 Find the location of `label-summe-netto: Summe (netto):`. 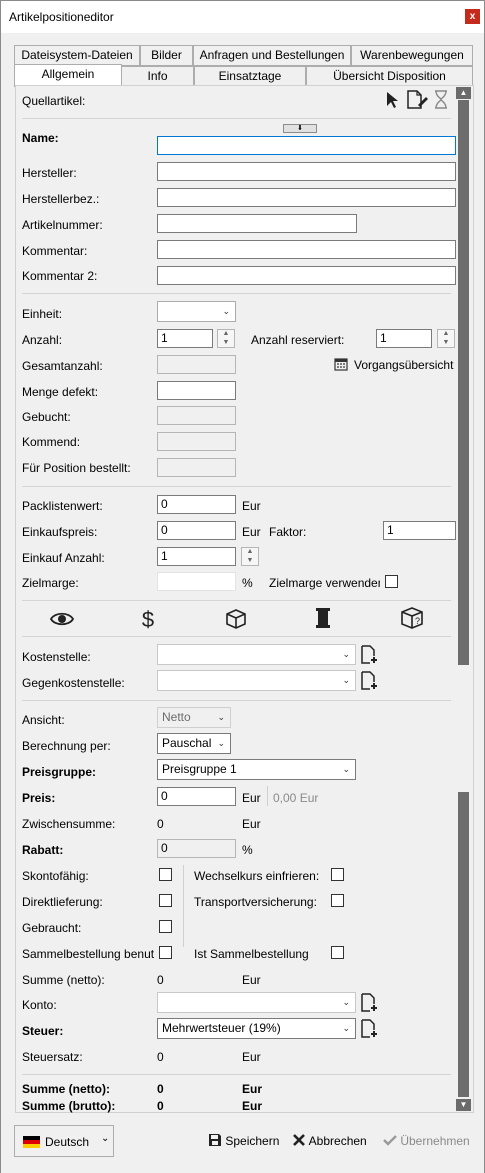

label-summe-netto: Summe (netto): is located at coordinates (63, 980).